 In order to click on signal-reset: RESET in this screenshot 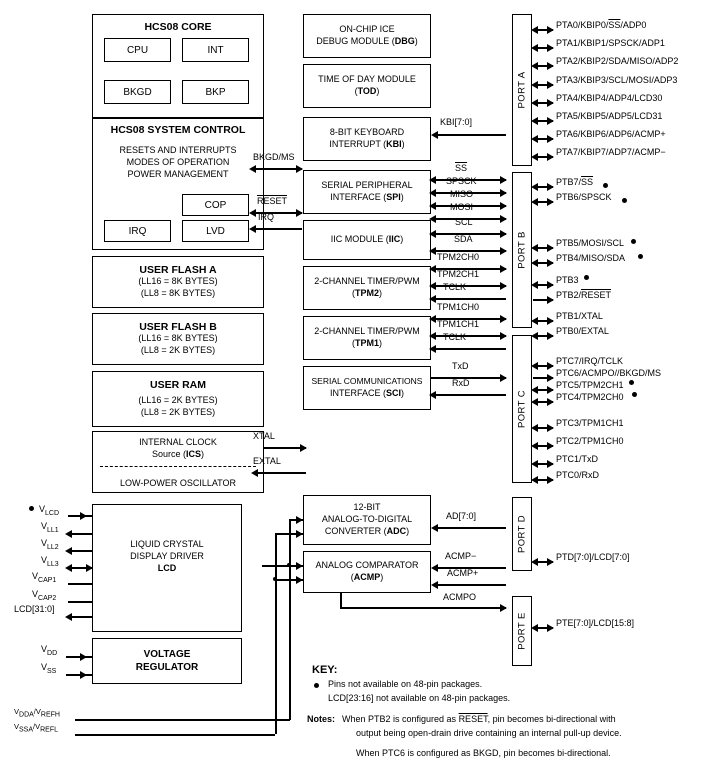, I will do `click(272, 201)`.